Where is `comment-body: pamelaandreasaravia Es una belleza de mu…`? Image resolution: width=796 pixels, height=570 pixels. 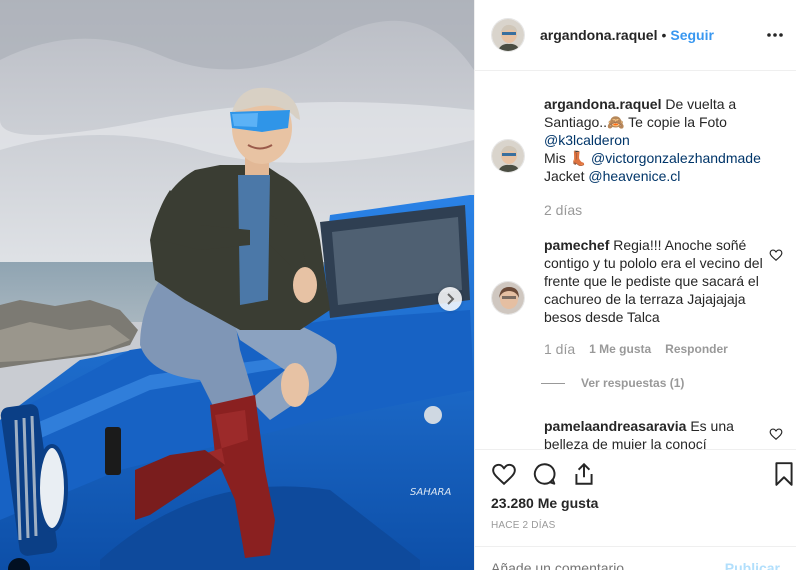
comment-body: pamelaandreasaravia Es una belleza de mu… is located at coordinates (659, 433).